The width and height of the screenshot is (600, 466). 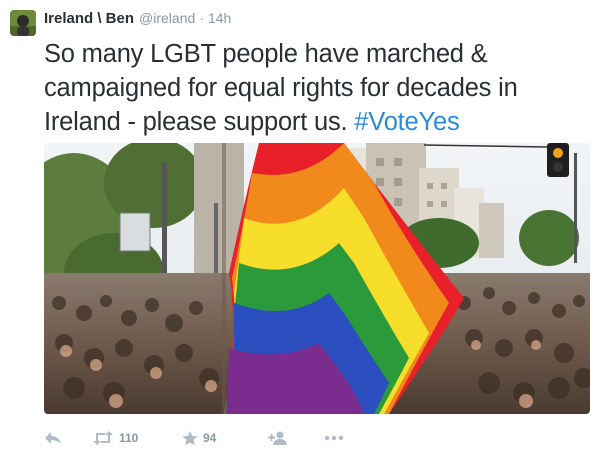 I want to click on retweet-button: 110, so click(x=137, y=438).